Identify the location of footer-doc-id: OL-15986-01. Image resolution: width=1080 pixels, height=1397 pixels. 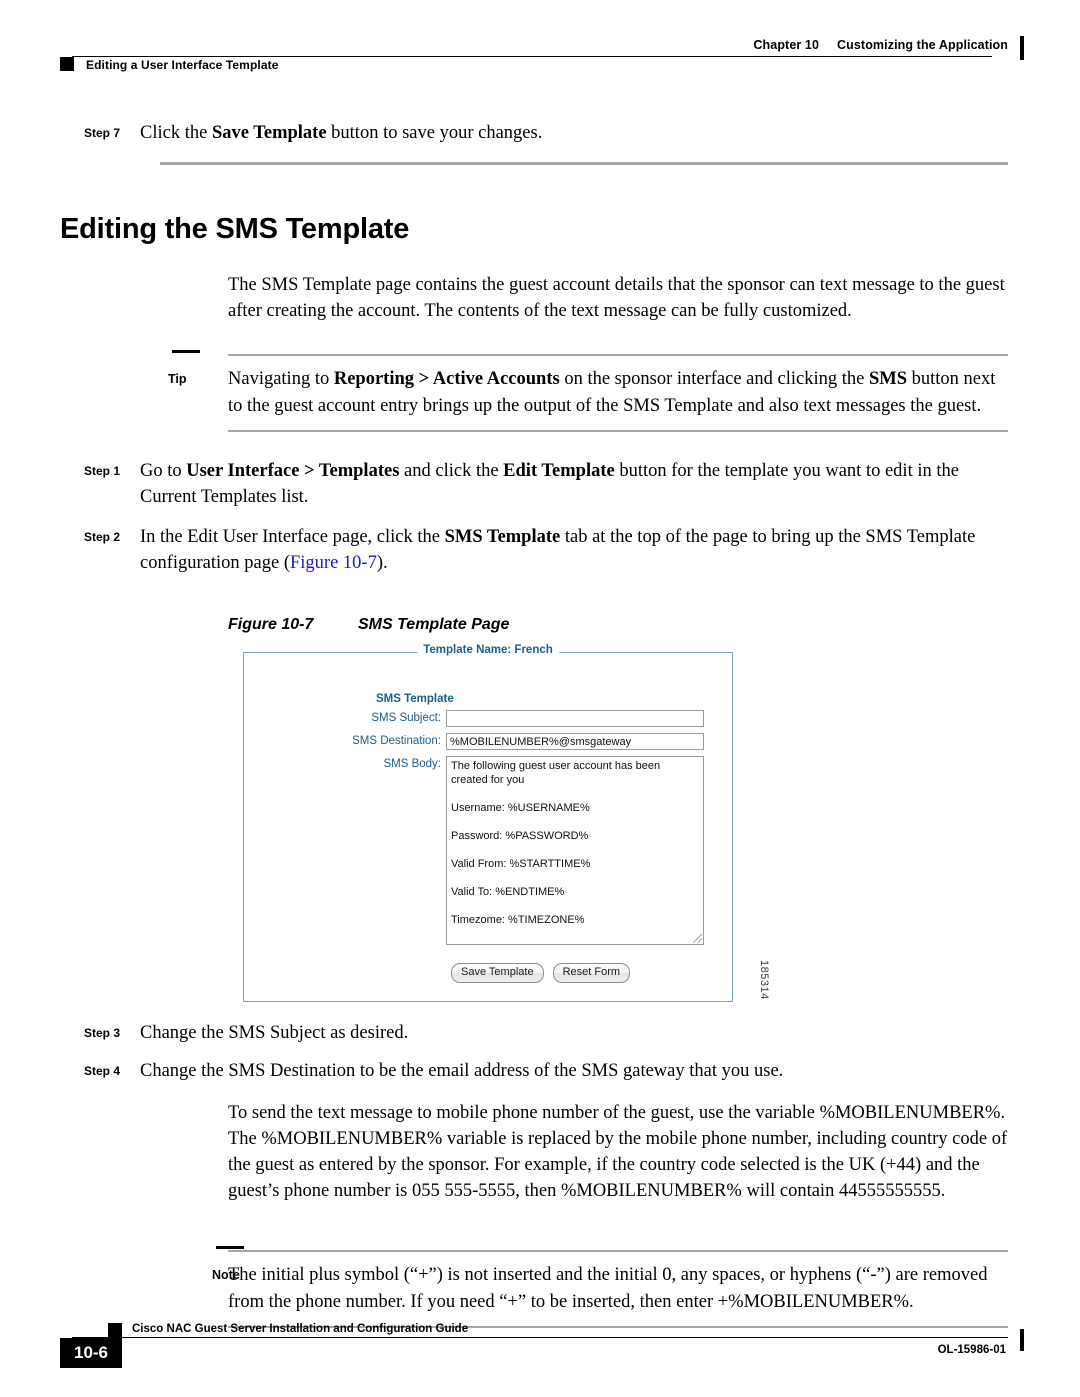
(971, 1350).